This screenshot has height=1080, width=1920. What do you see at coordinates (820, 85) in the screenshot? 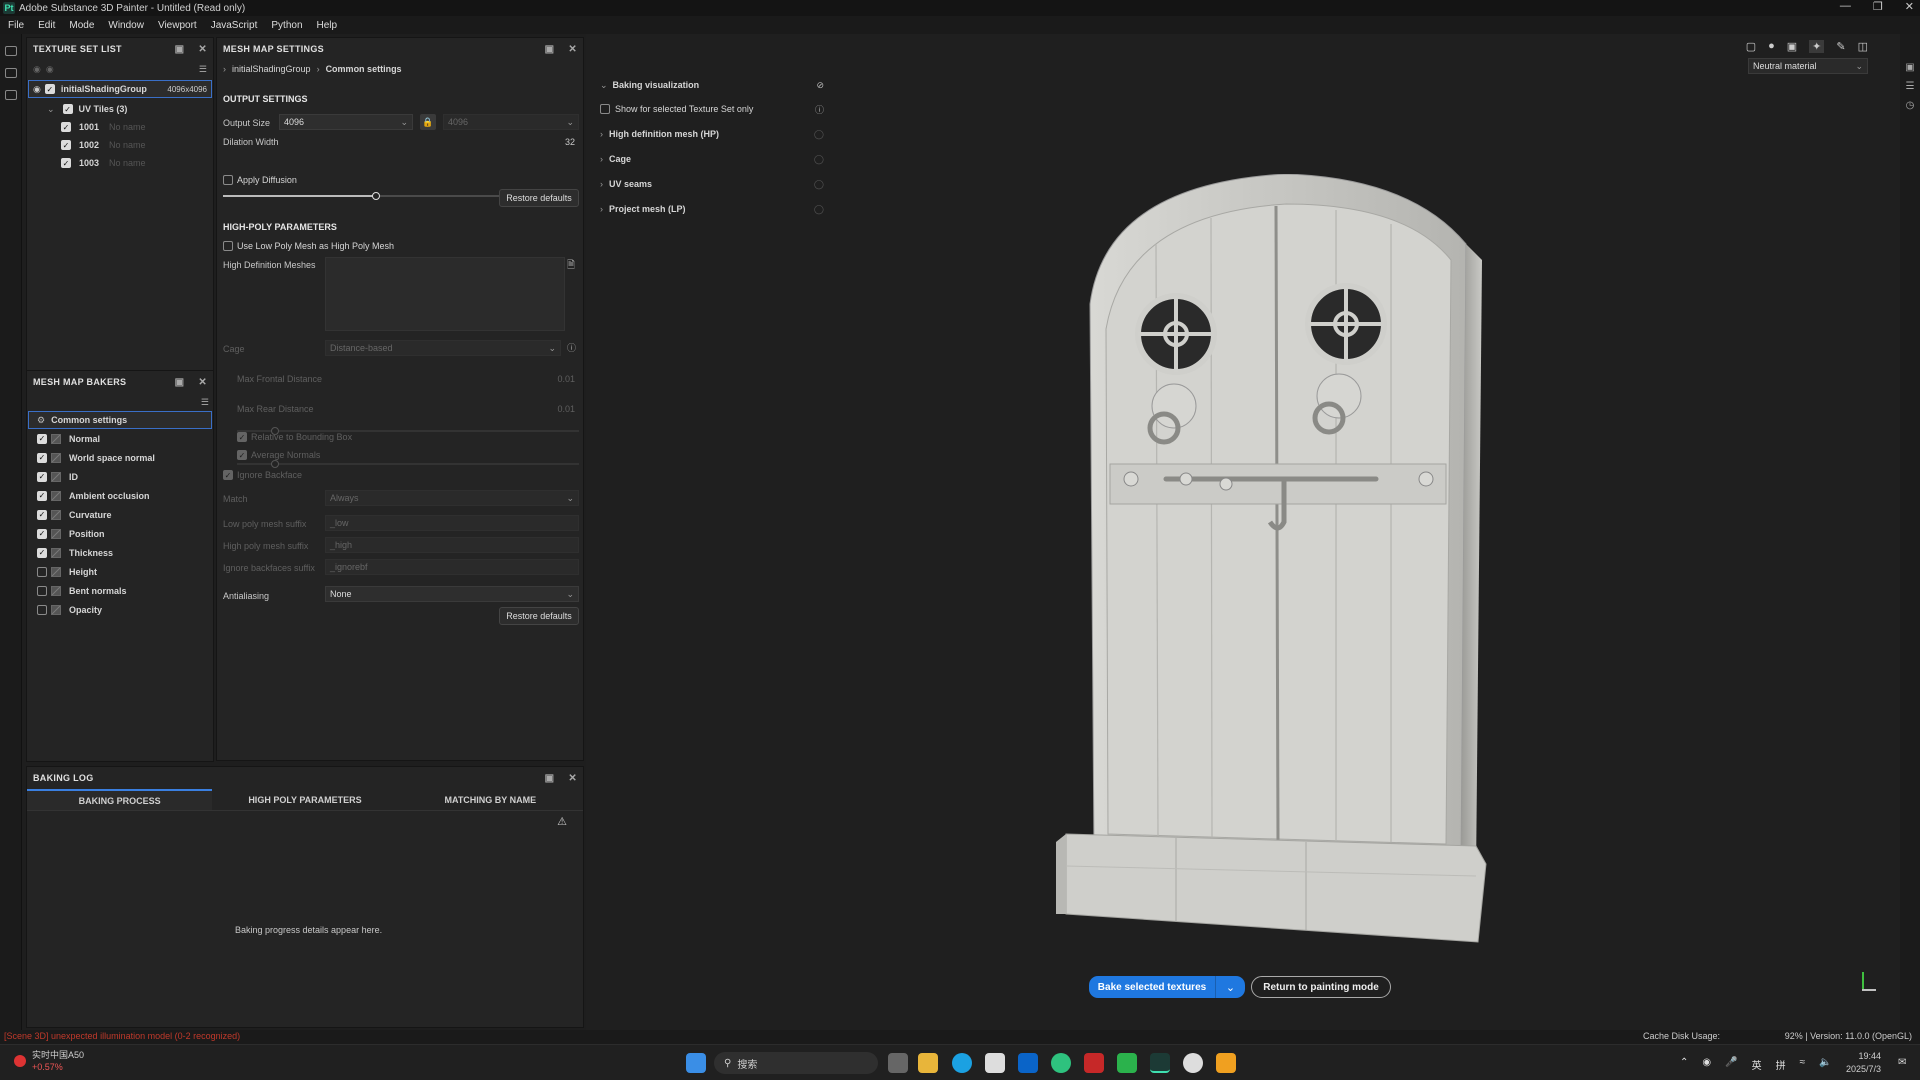
I see `eye-off-icon: ⊘` at bounding box center [820, 85].